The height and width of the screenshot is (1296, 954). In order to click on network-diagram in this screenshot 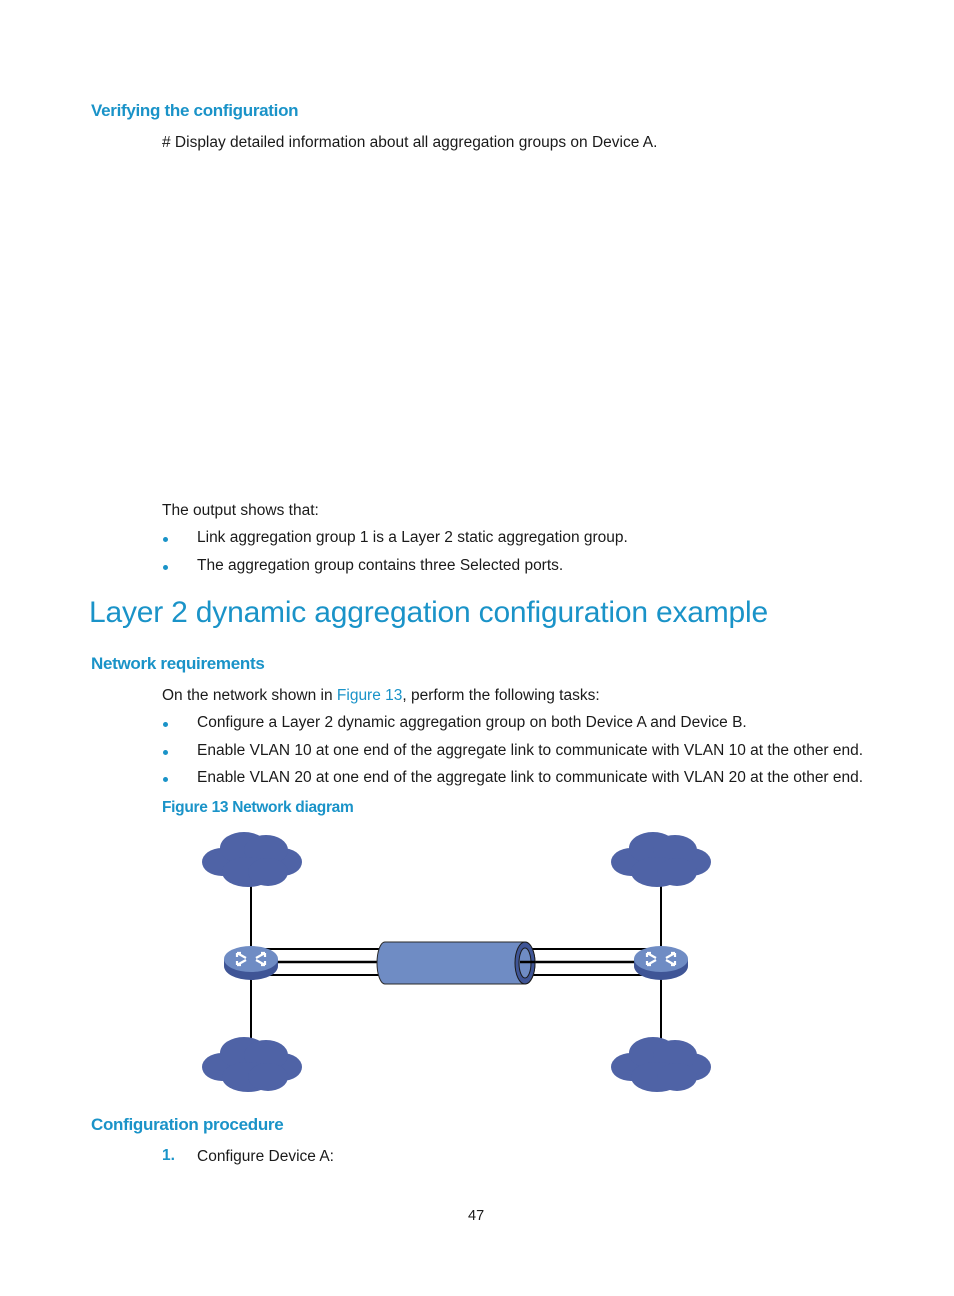, I will do `click(456, 962)`.